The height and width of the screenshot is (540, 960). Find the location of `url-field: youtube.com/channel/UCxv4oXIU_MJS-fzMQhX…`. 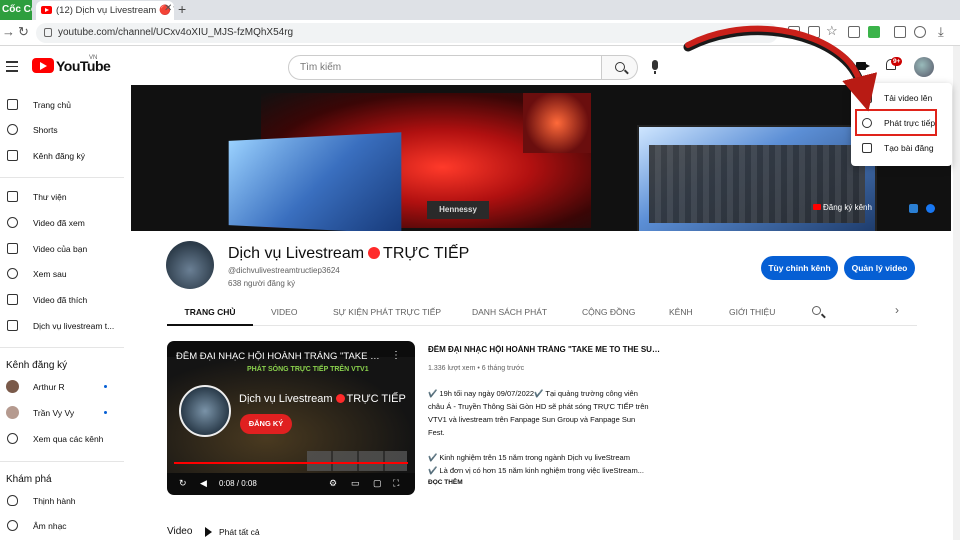

url-field: youtube.com/channel/UCxv4oXIU_MJS-fzMQhX… is located at coordinates (407, 33).